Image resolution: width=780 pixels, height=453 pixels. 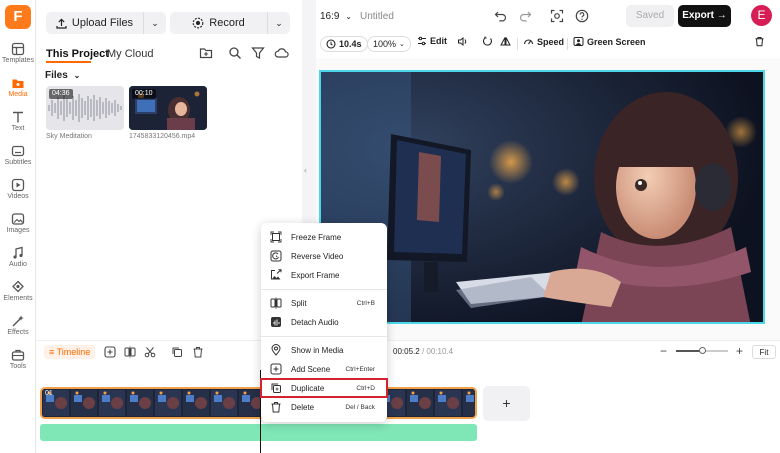 I want to click on new-folder-icon, so click(x=207, y=54).